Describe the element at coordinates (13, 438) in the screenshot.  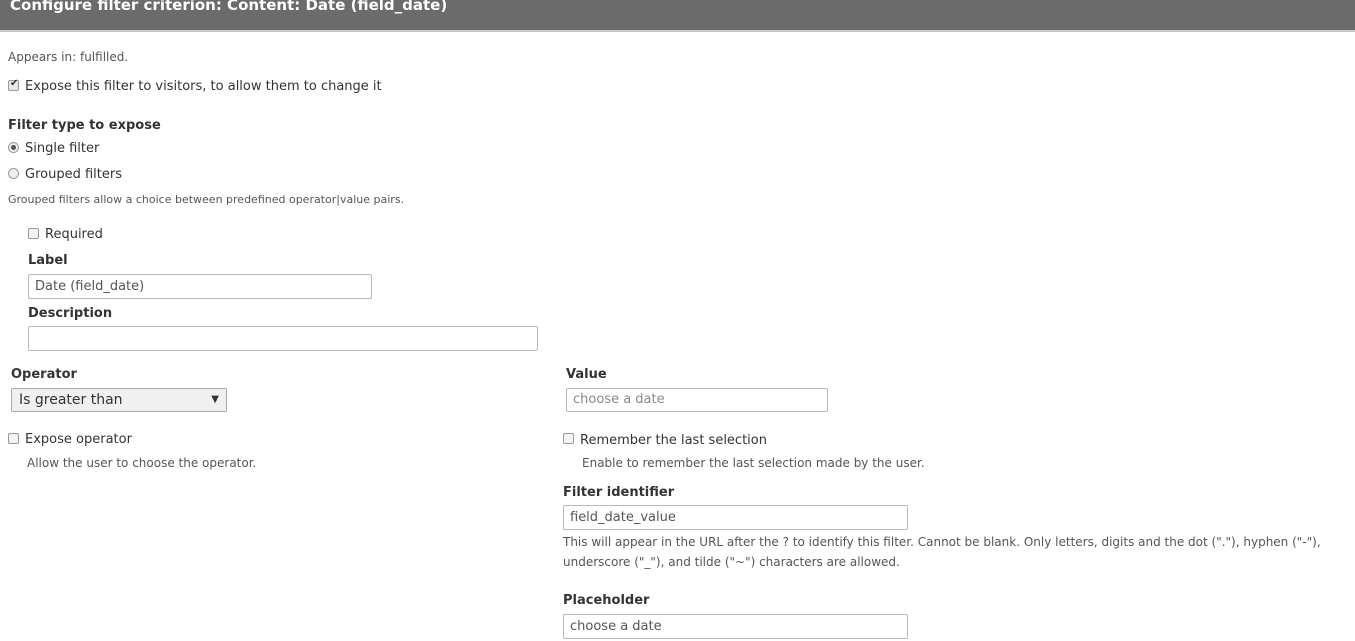
I see `expose-operator-checkbox` at that location.